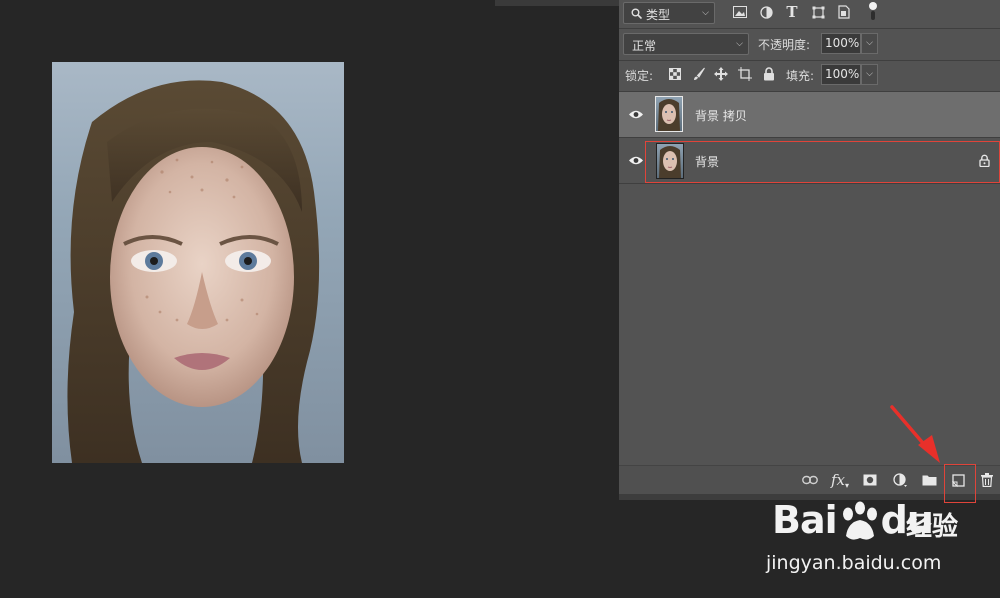 The height and width of the screenshot is (598, 1000). What do you see at coordinates (860, 520) in the screenshot?
I see `baidu-paw-icon` at bounding box center [860, 520].